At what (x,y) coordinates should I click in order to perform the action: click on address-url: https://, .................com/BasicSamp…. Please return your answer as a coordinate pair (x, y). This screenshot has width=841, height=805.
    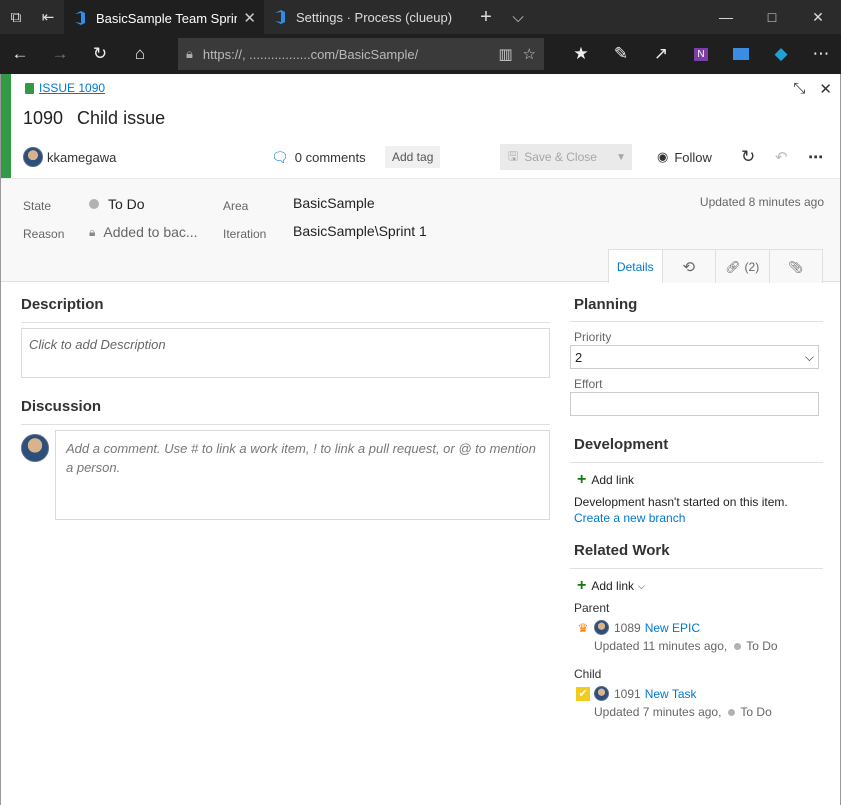
    Looking at the image, I should click on (310, 54).